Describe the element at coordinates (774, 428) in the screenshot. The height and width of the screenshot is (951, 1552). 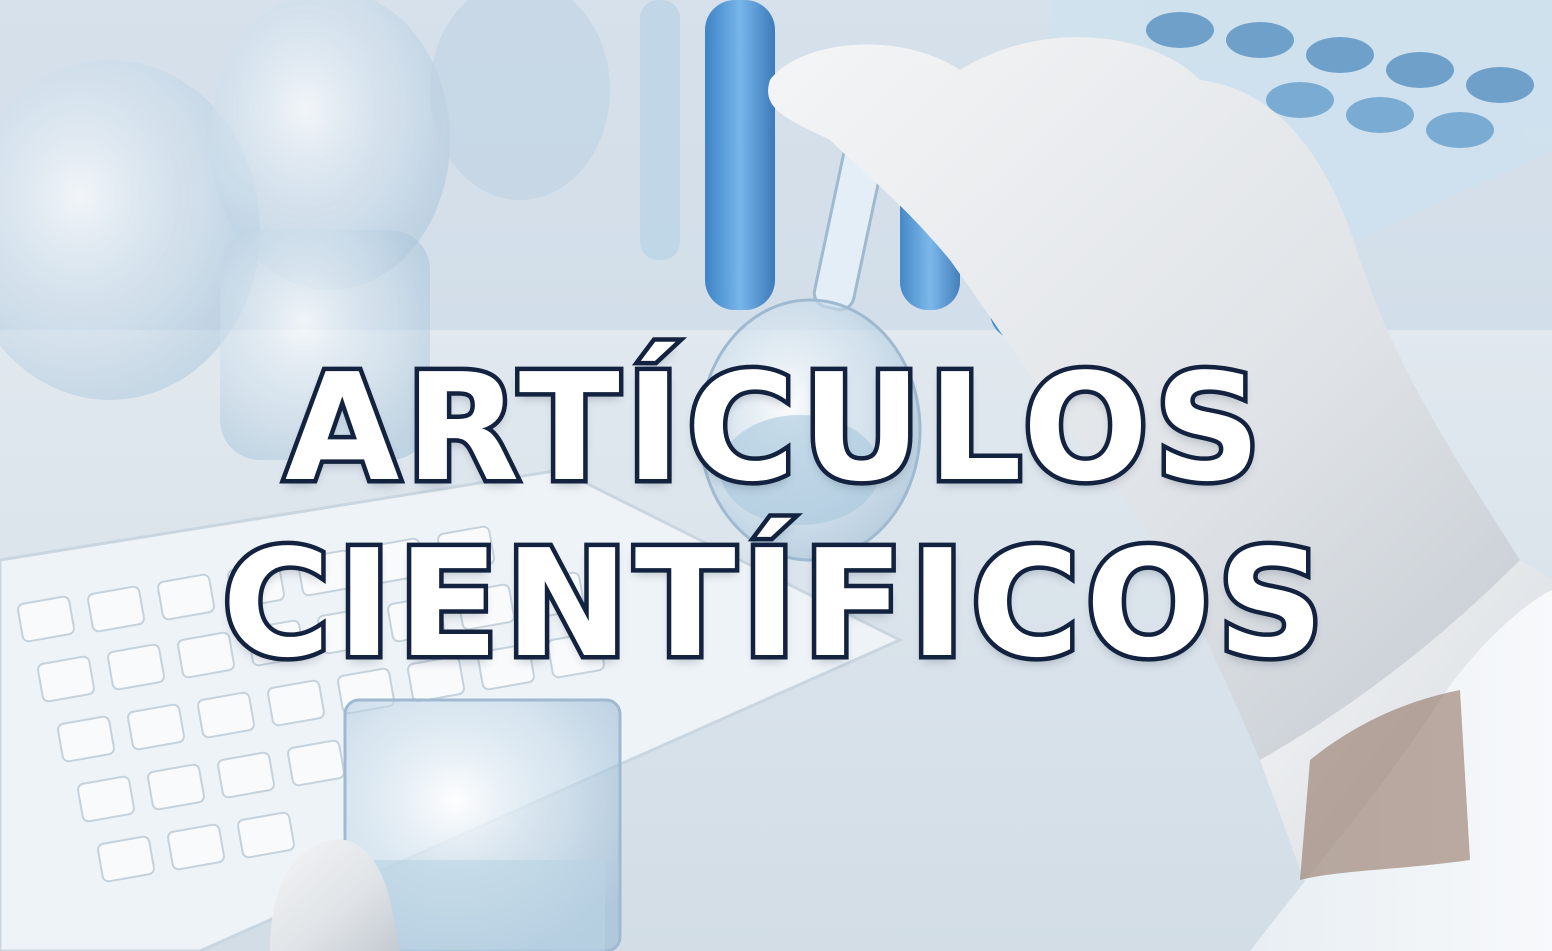
I see `title-line-1: ARTÍCULOS` at that location.